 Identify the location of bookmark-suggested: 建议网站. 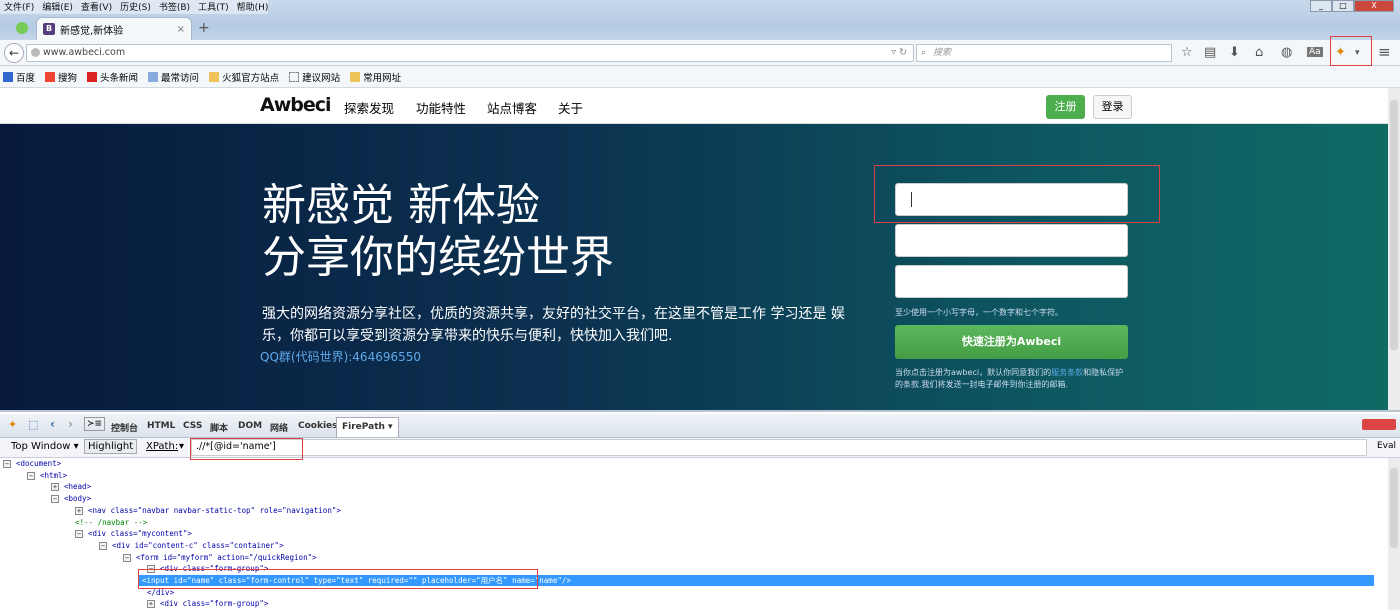
(314, 77).